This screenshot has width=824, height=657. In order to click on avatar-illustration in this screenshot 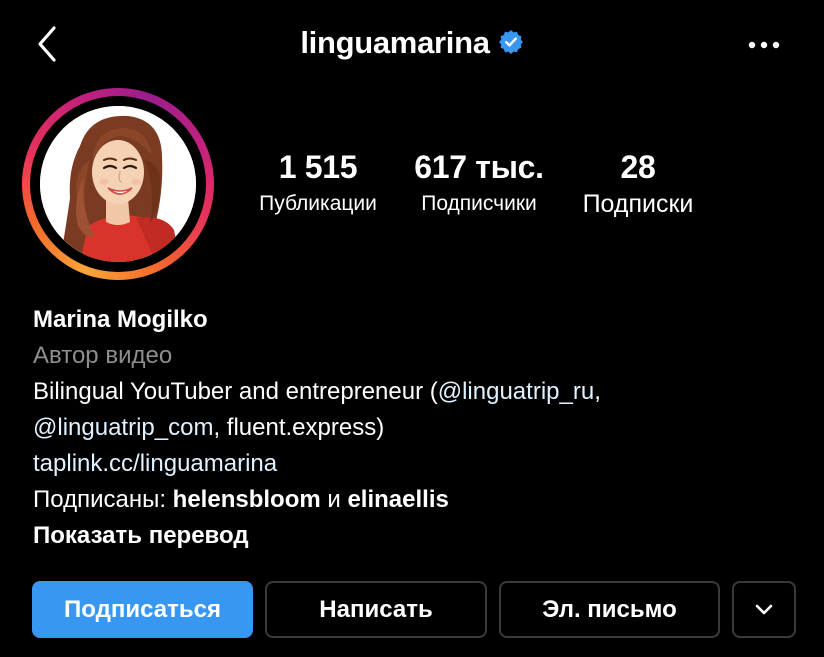, I will do `click(118, 184)`.